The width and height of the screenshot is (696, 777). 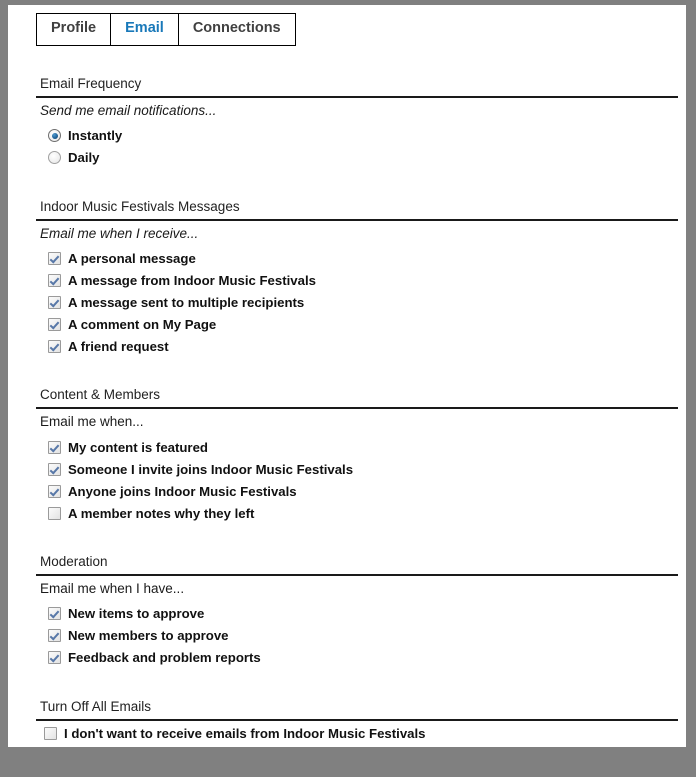 What do you see at coordinates (74, 29) in the screenshot?
I see `tab-profile: Profile` at bounding box center [74, 29].